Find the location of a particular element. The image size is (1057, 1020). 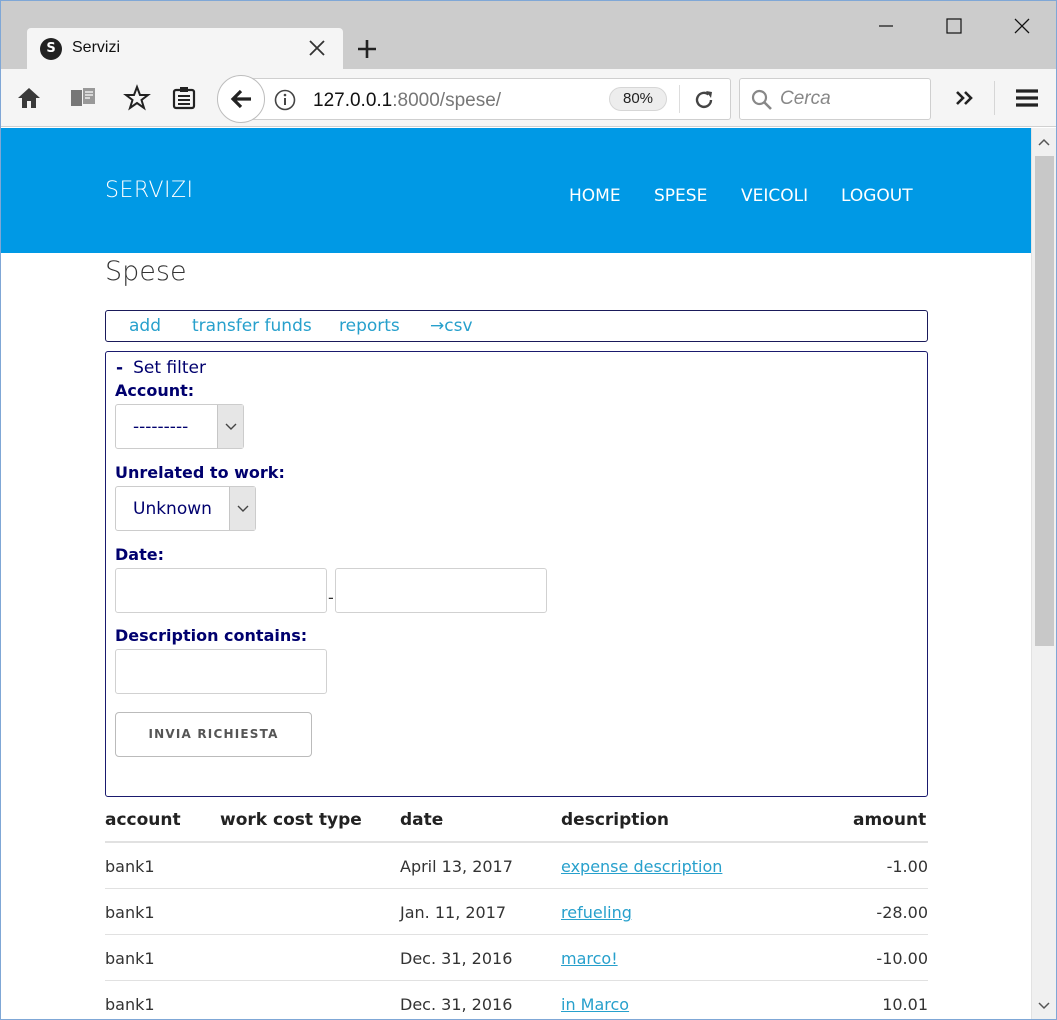

tab-servizi: S Servizi is located at coordinates (185, 49).